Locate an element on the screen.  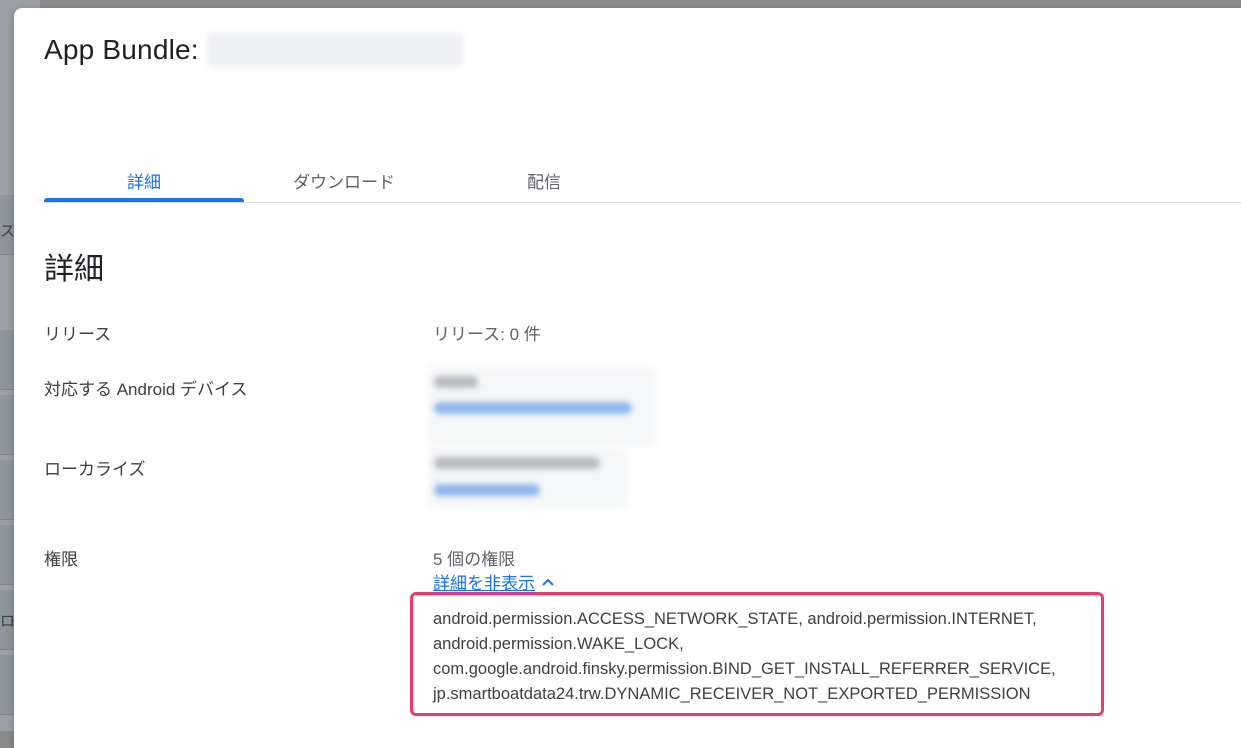
devices-label: 対応する Android デバイス is located at coordinates (146, 389).